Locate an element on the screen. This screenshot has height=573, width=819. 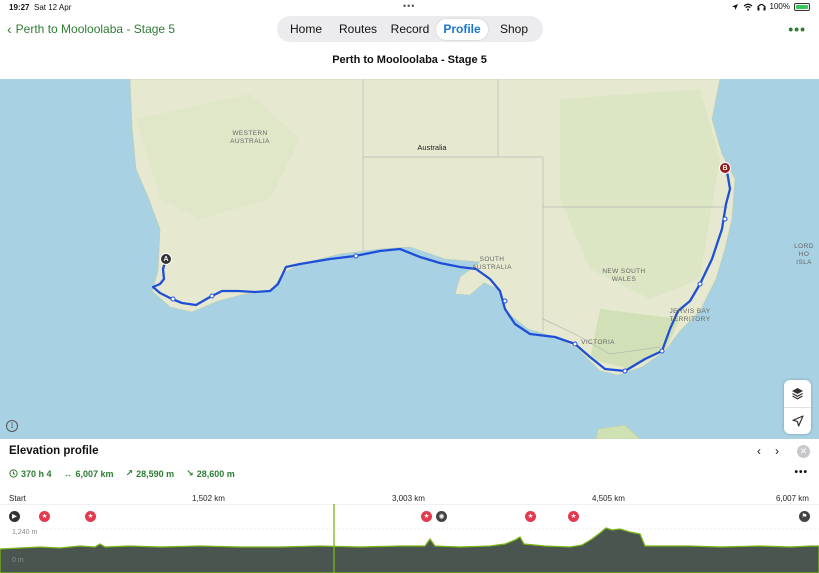
layers-icon is located at coordinates (797, 394).